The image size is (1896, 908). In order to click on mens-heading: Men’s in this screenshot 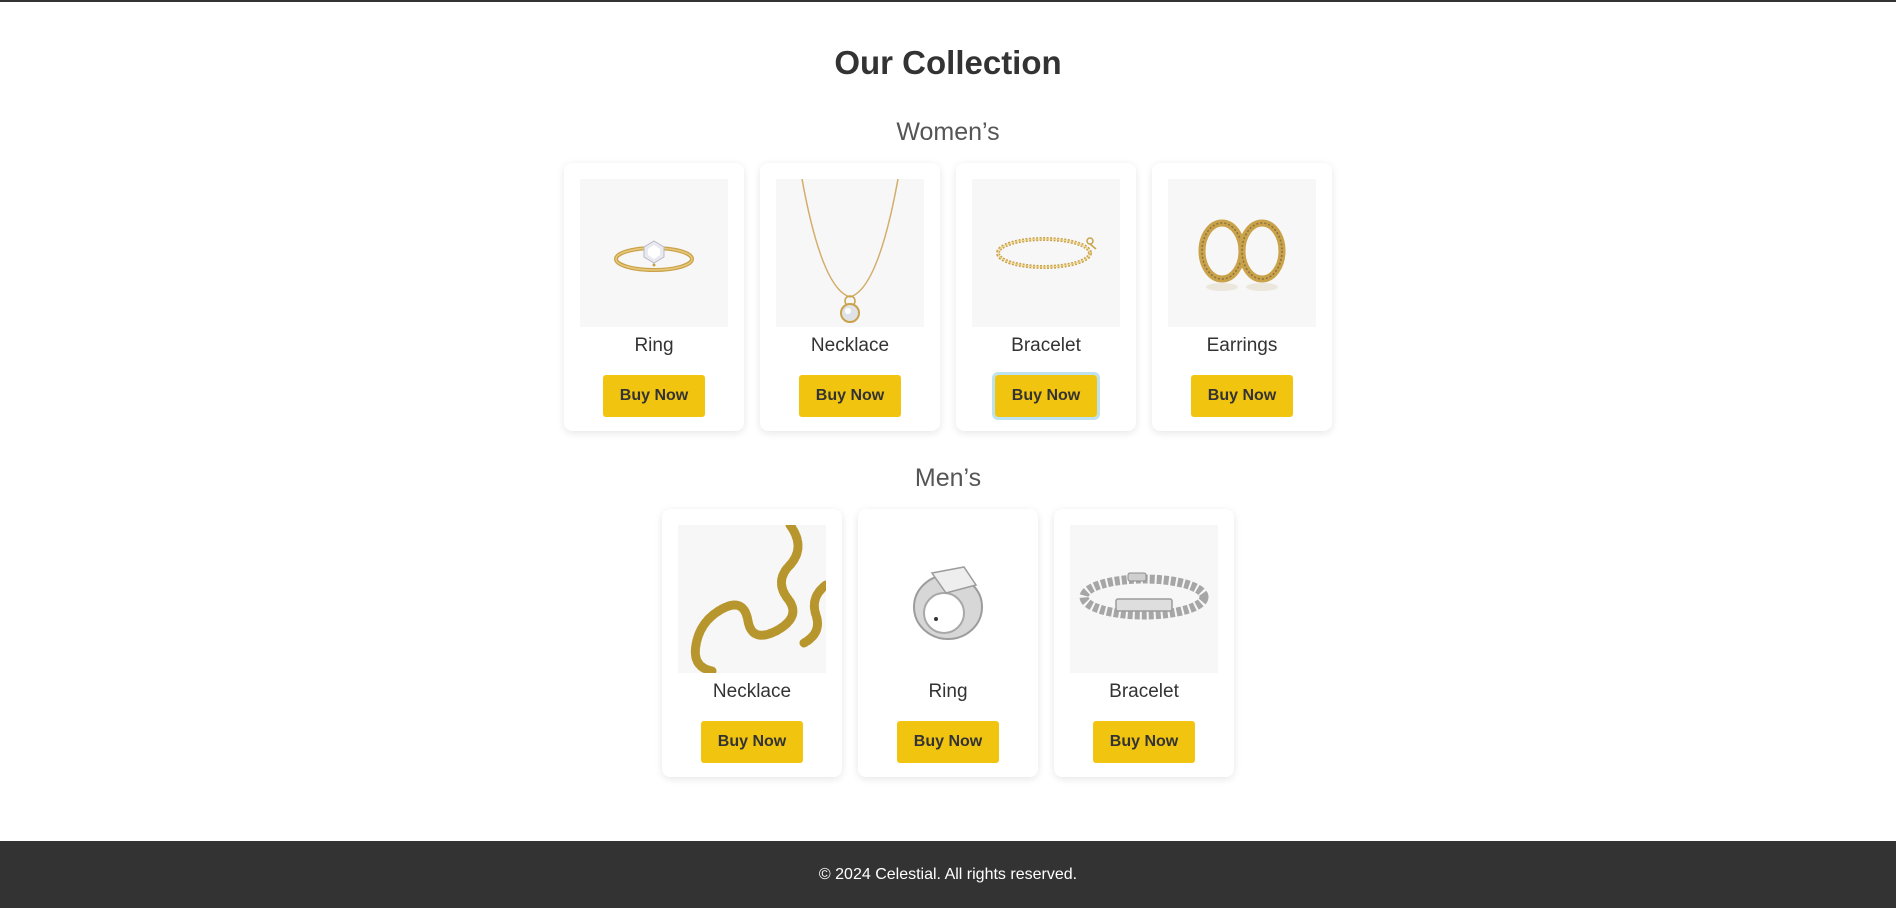, I will do `click(948, 478)`.